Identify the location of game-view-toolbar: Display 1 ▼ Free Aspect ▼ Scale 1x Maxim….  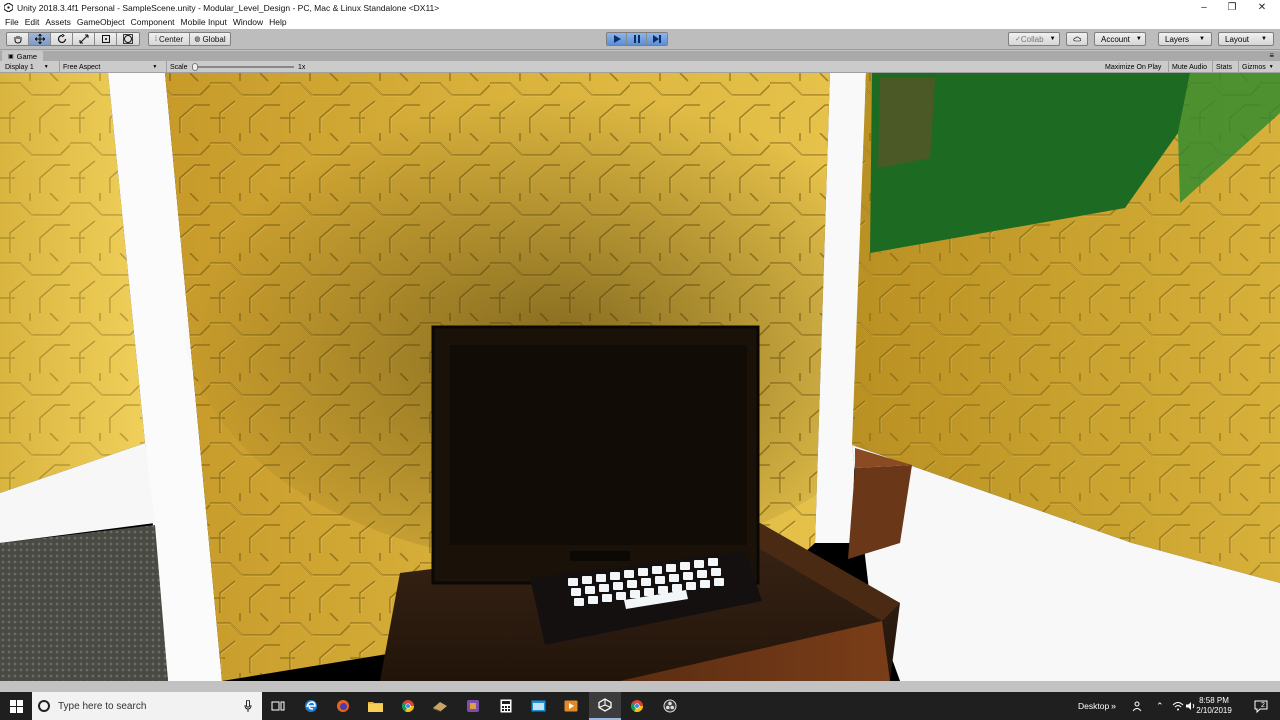
(640, 67).